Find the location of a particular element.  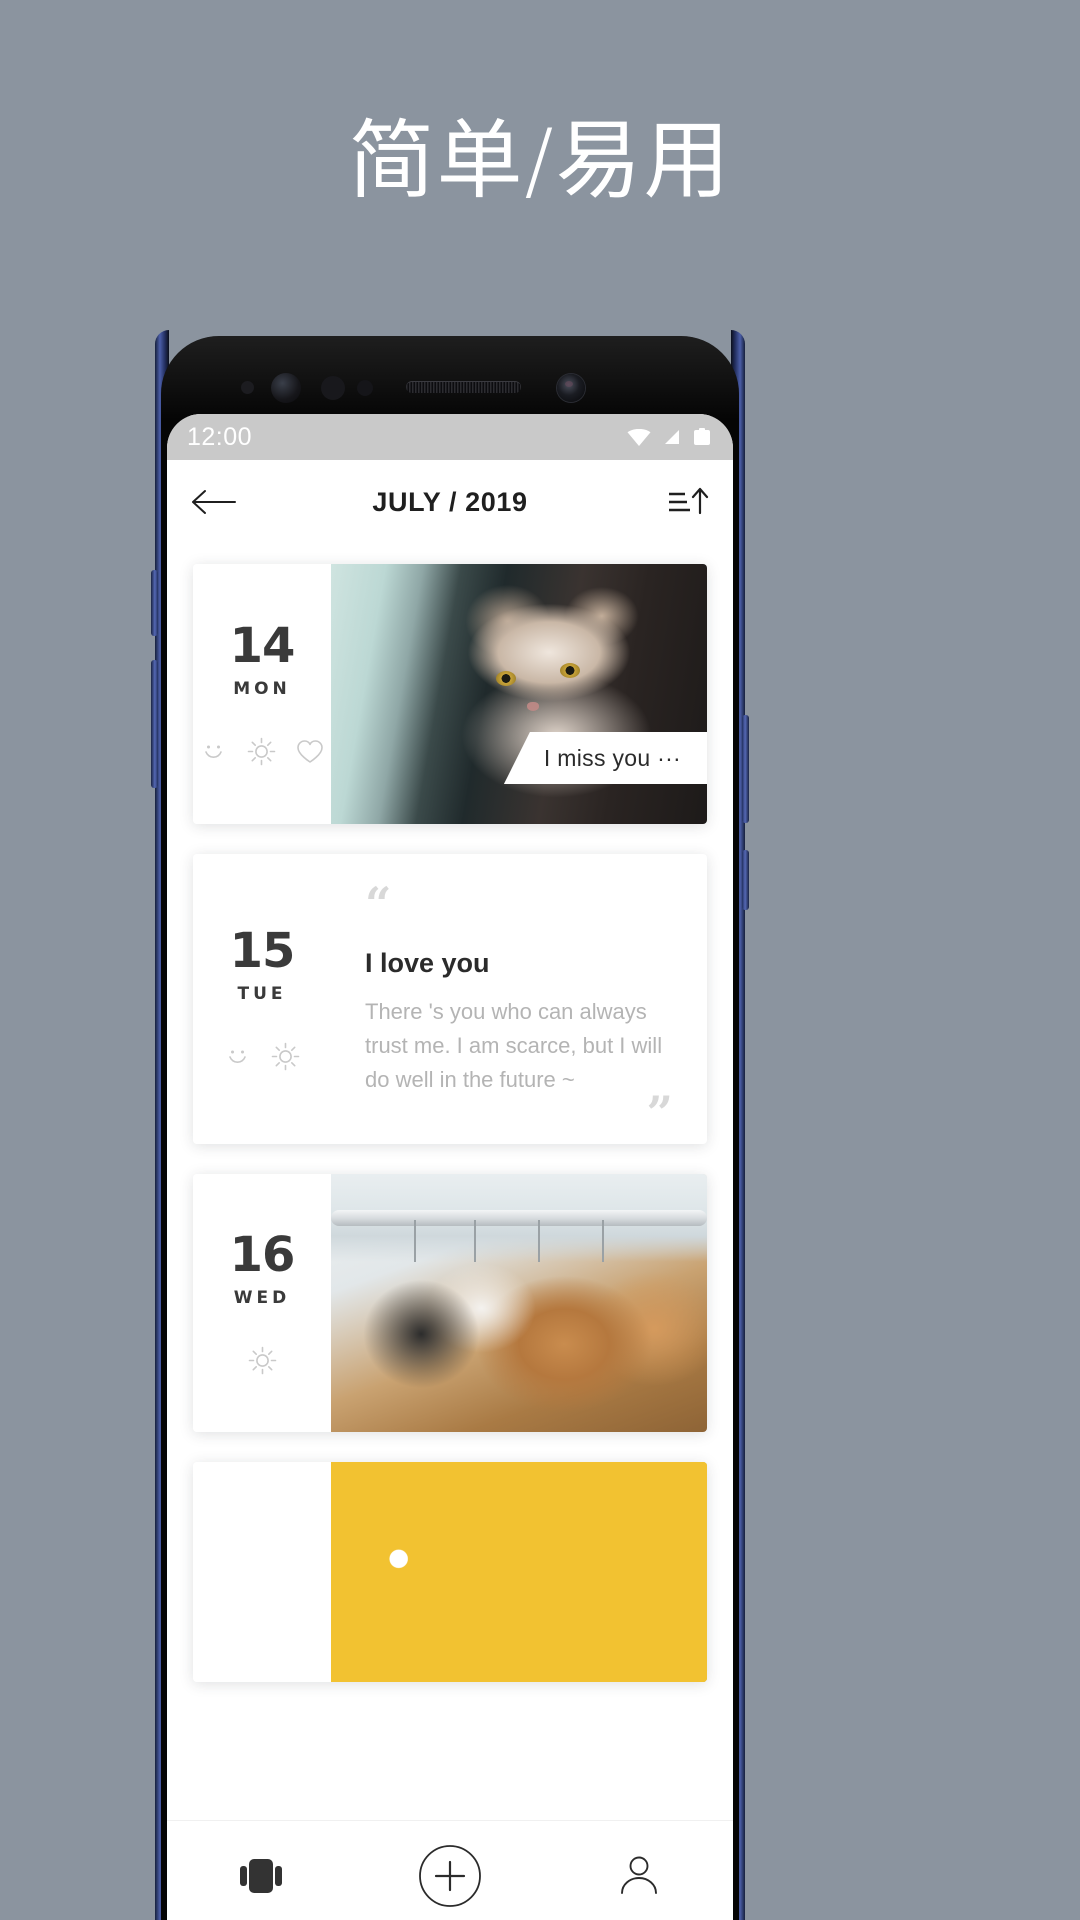

battery-icon is located at coordinates (702, 436).